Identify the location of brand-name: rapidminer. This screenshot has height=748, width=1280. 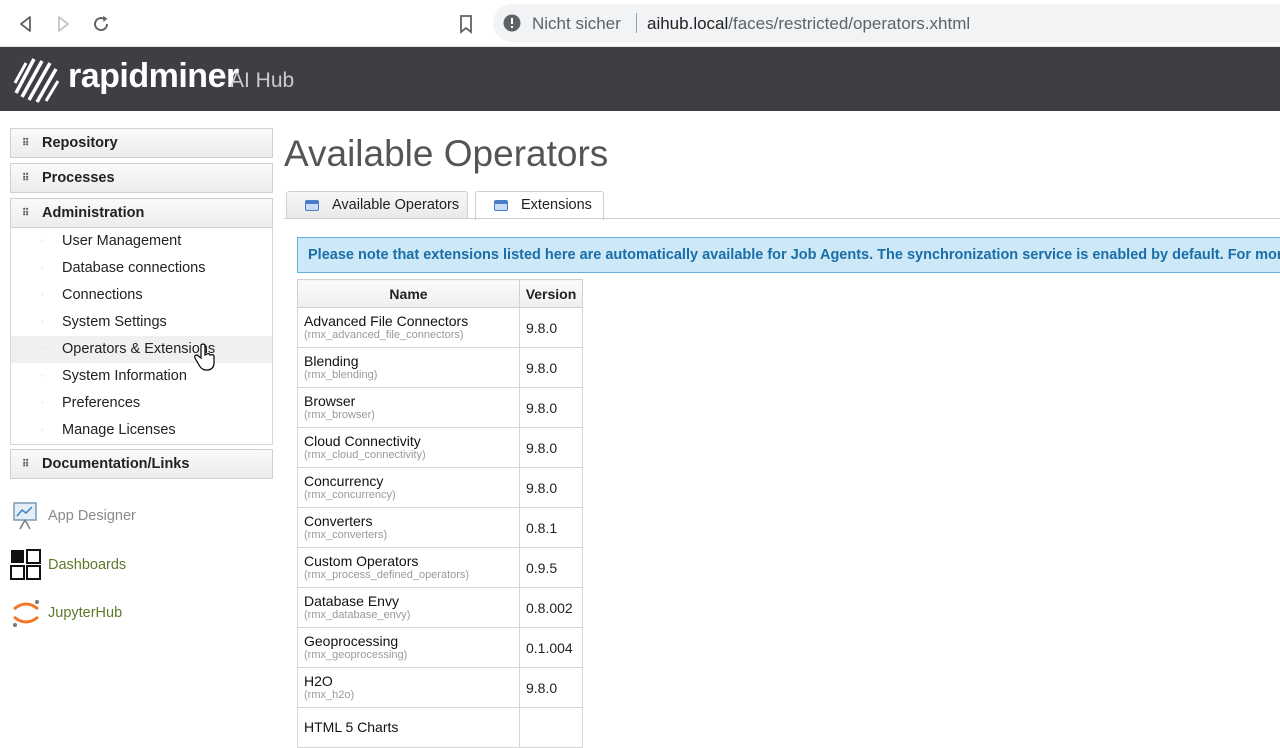
(153, 76).